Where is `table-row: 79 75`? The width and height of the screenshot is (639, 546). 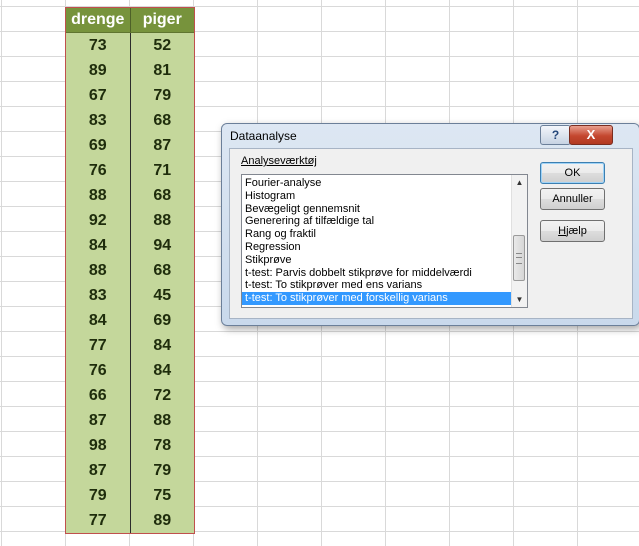 table-row: 79 75 is located at coordinates (130, 495).